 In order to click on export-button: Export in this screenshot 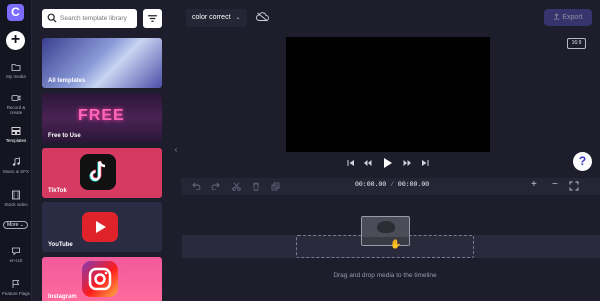, I will do `click(568, 17)`.